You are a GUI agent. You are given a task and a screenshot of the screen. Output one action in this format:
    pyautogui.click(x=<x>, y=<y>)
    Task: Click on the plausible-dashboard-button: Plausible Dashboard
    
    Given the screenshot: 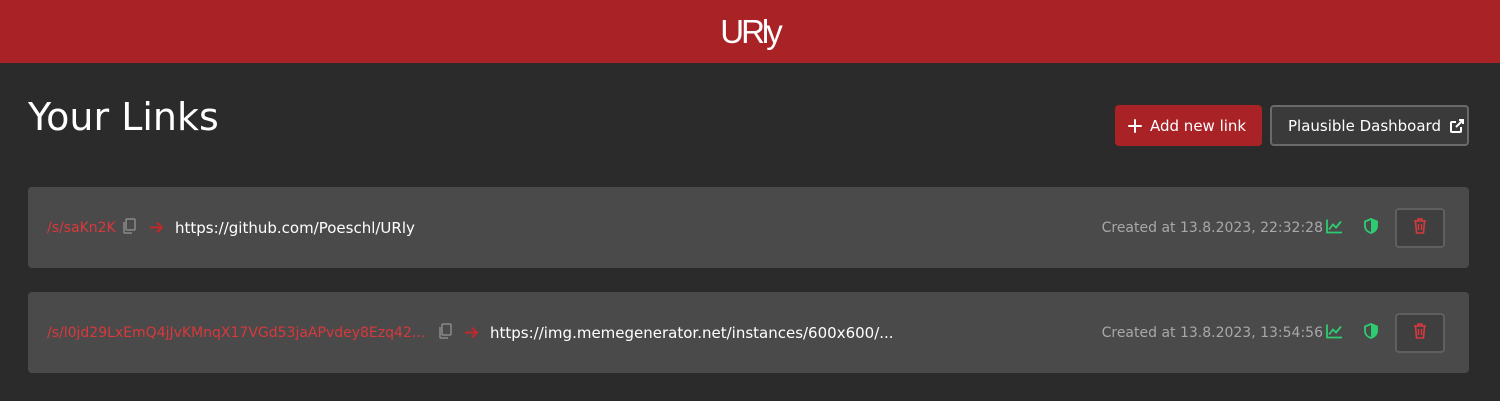 What is the action you would take?
    pyautogui.click(x=1369, y=125)
    